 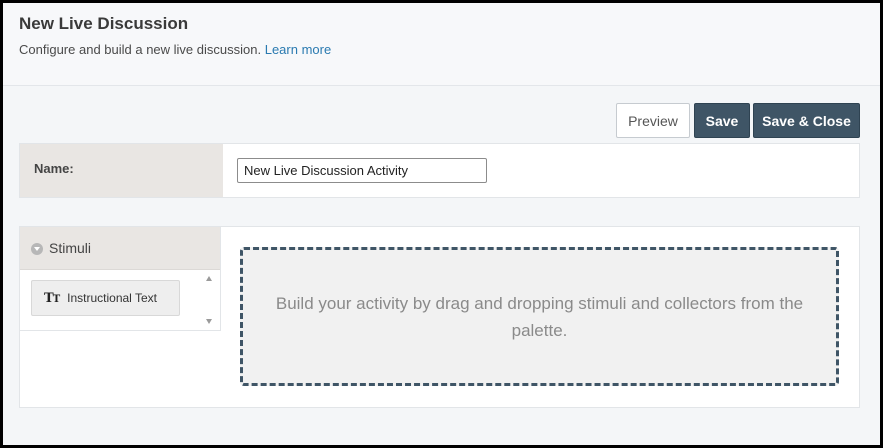 What do you see at coordinates (362, 170) in the screenshot?
I see `name-input` at bounding box center [362, 170].